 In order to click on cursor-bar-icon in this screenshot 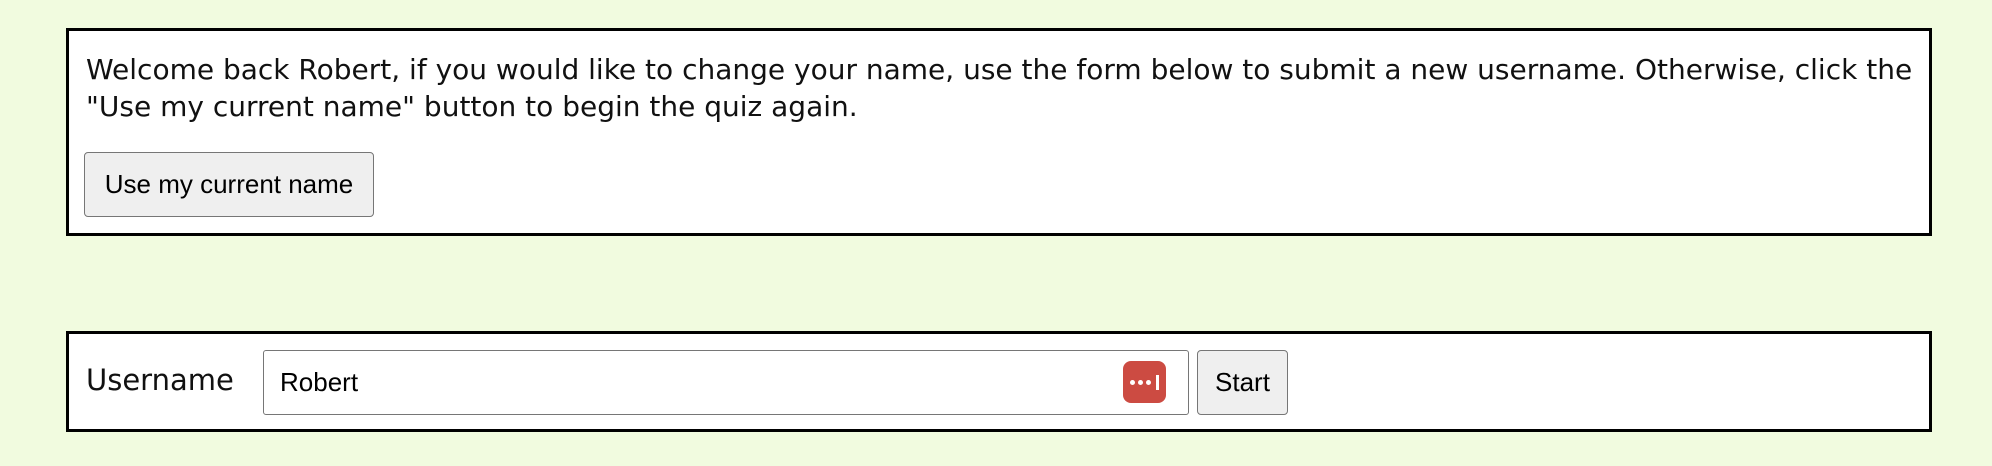, I will do `click(1157, 382)`.